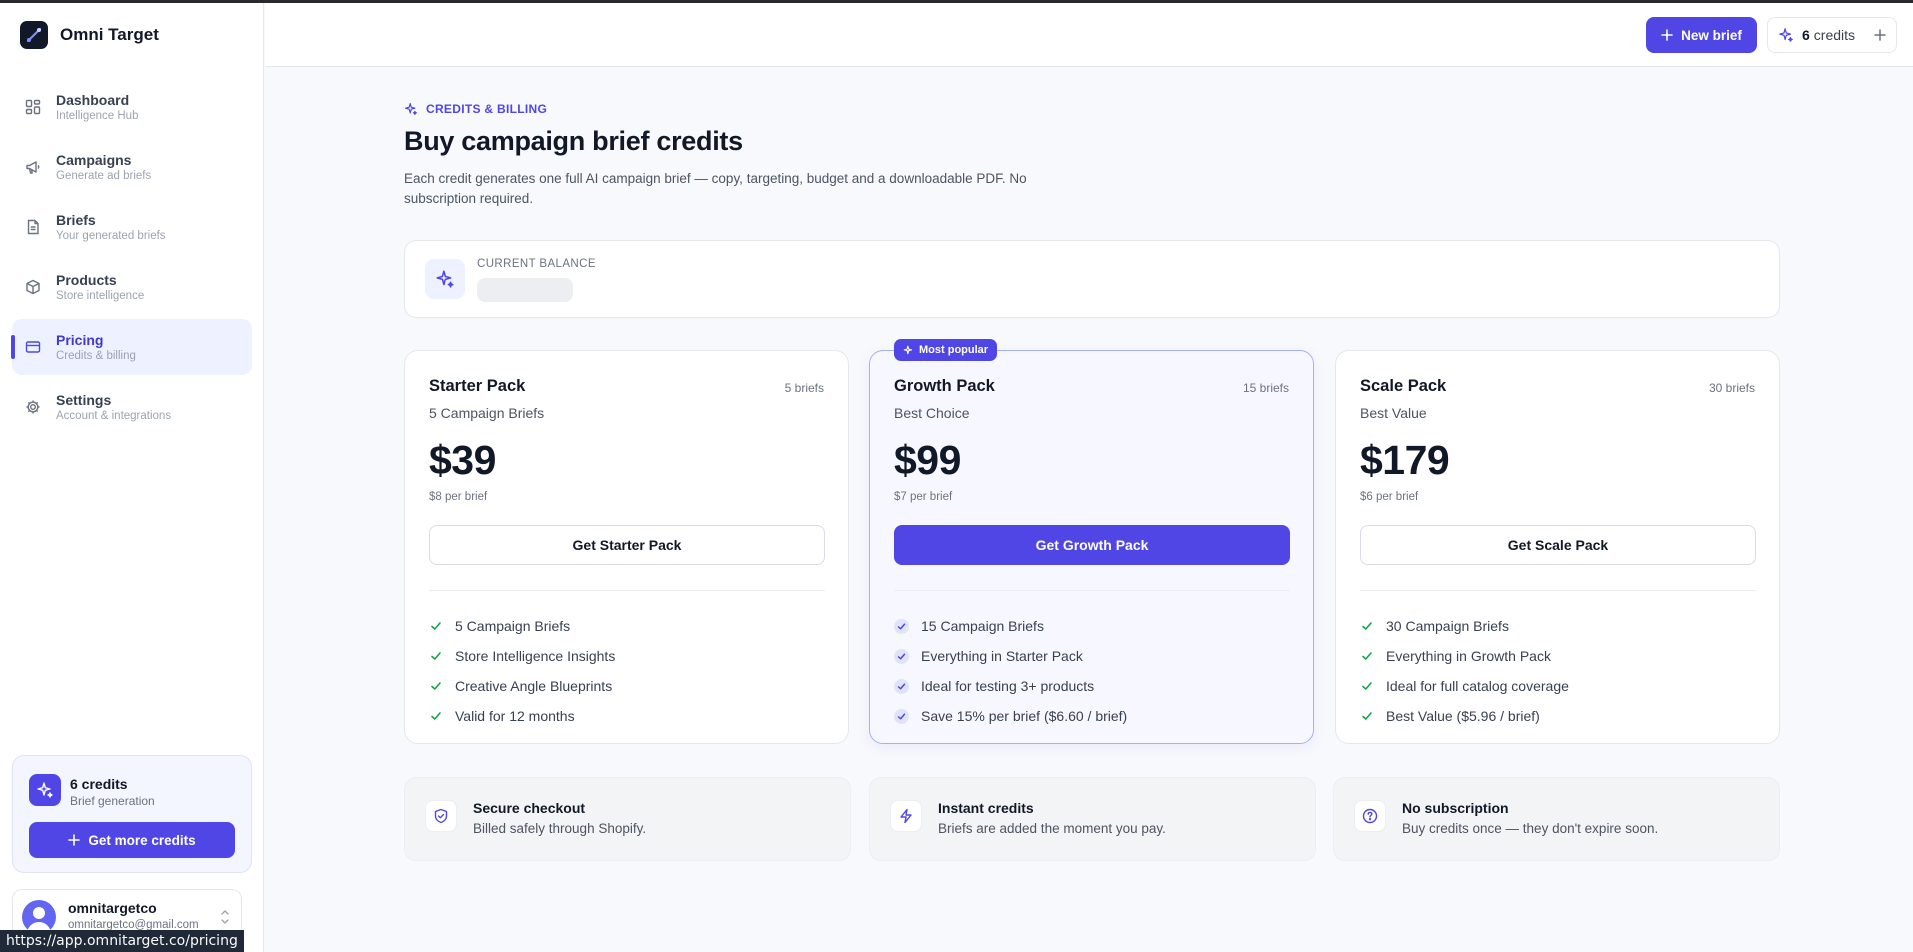 The image size is (1913, 952). I want to click on feature-text: Creative Angle Blueprints, so click(534, 686).